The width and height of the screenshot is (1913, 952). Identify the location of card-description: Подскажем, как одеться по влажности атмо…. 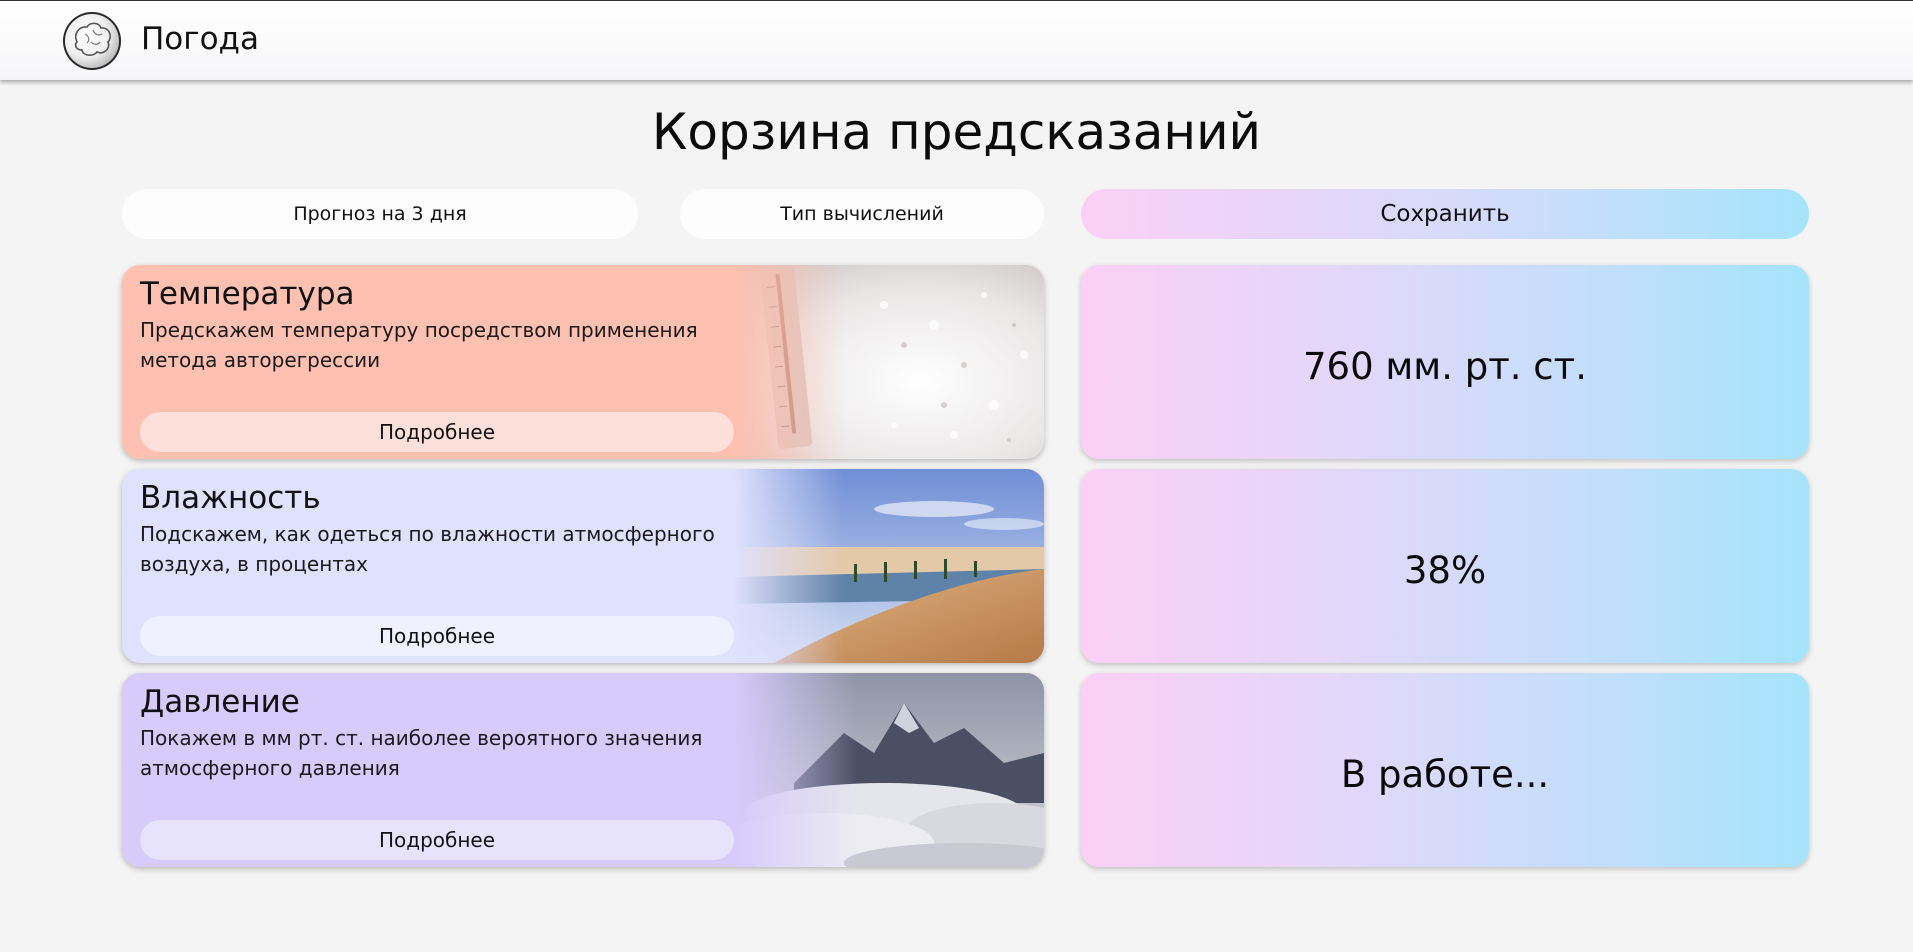
(427, 549).